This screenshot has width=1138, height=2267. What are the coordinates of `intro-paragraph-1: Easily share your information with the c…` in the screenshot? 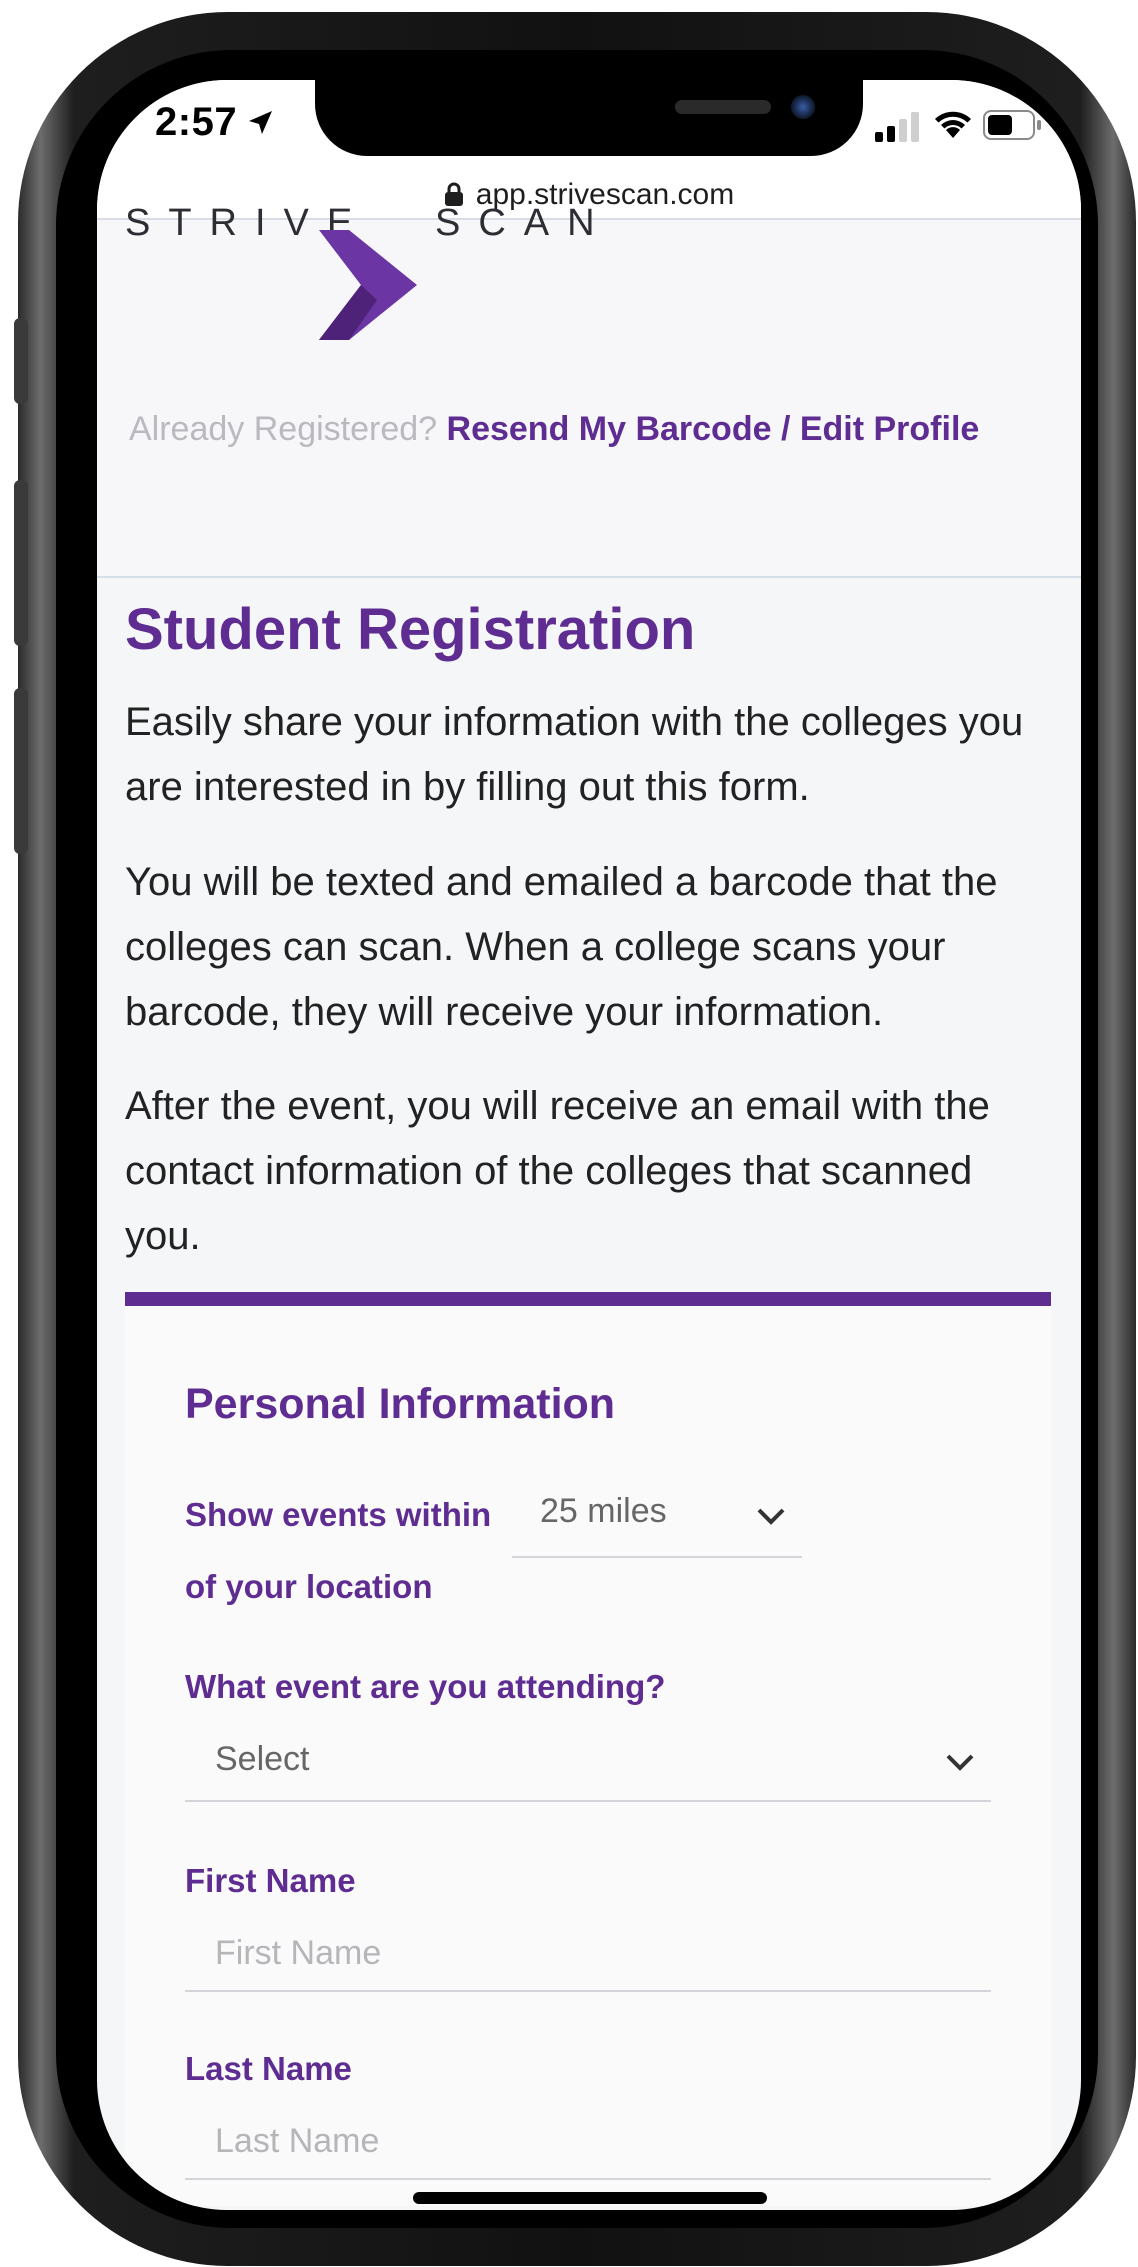 It's located at (574, 754).